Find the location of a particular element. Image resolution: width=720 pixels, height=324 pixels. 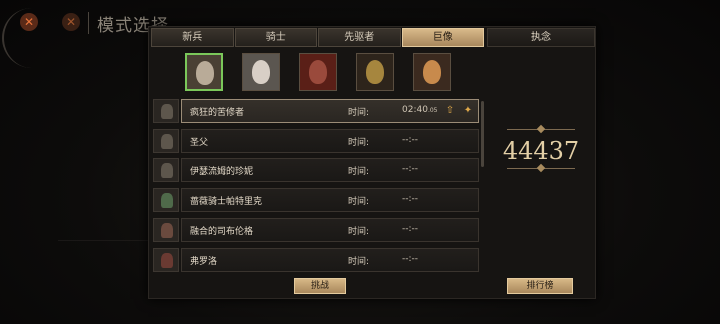

old-man-portrait is located at coordinates (204, 72).